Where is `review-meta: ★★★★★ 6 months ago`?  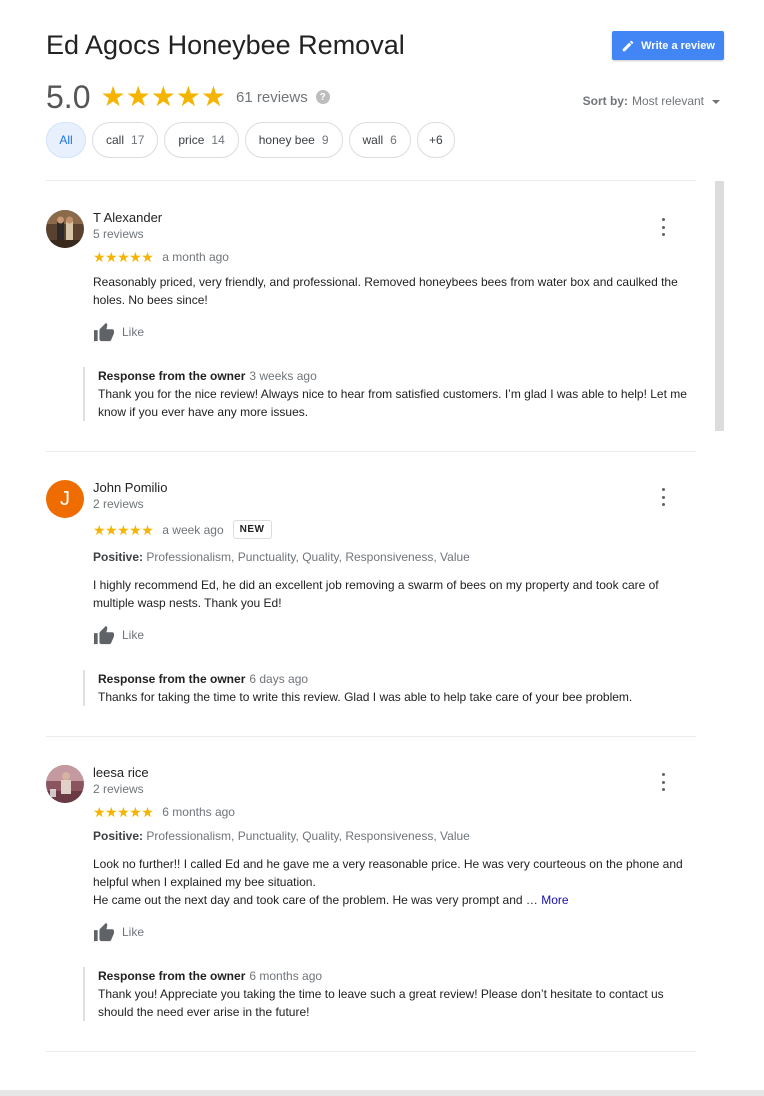 review-meta: ★★★★★ 6 months ago is located at coordinates (164, 812).